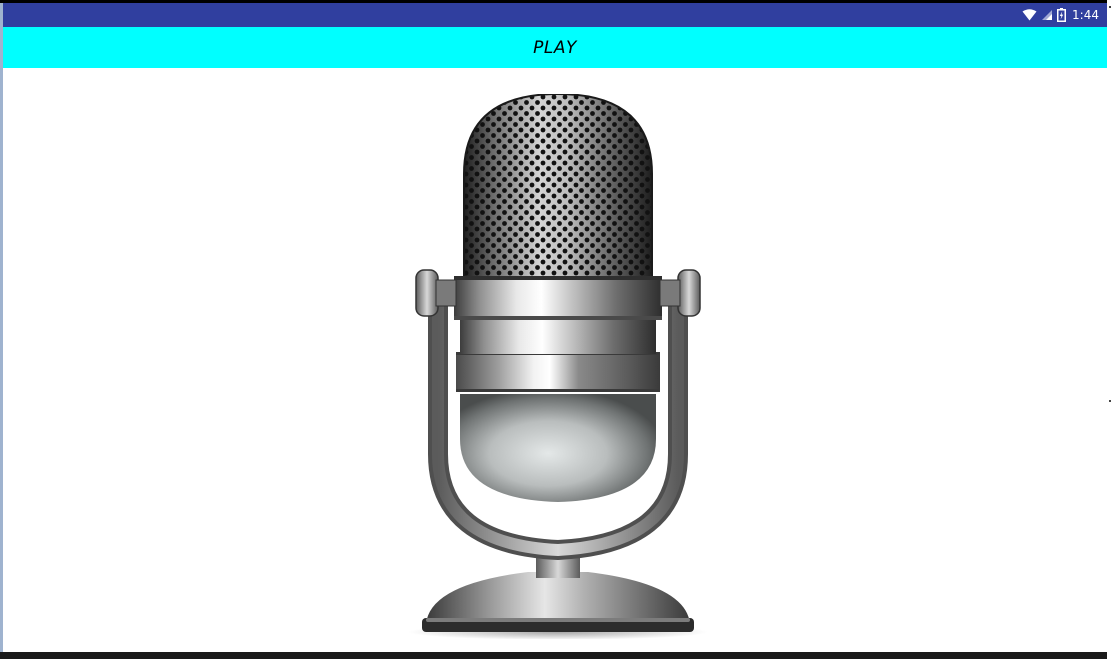  What do you see at coordinates (1029, 15) in the screenshot?
I see `wifi-icon` at bounding box center [1029, 15].